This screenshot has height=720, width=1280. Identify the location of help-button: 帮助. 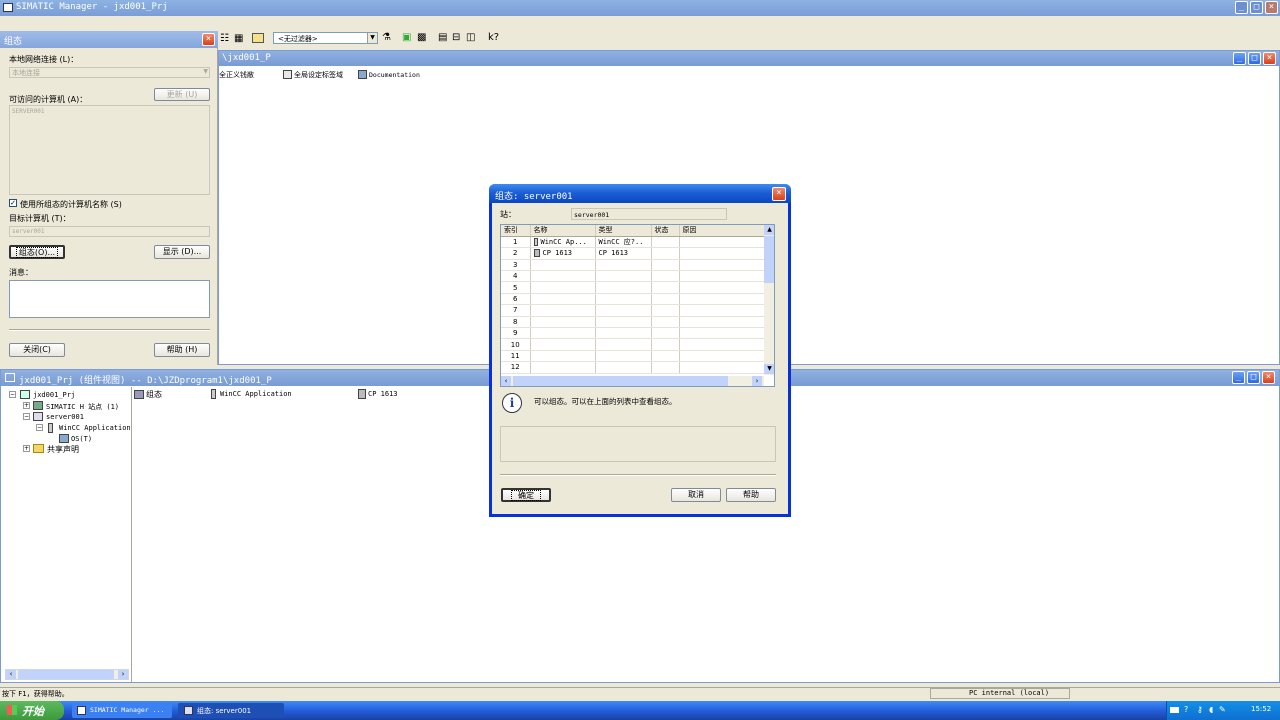
(751, 495).